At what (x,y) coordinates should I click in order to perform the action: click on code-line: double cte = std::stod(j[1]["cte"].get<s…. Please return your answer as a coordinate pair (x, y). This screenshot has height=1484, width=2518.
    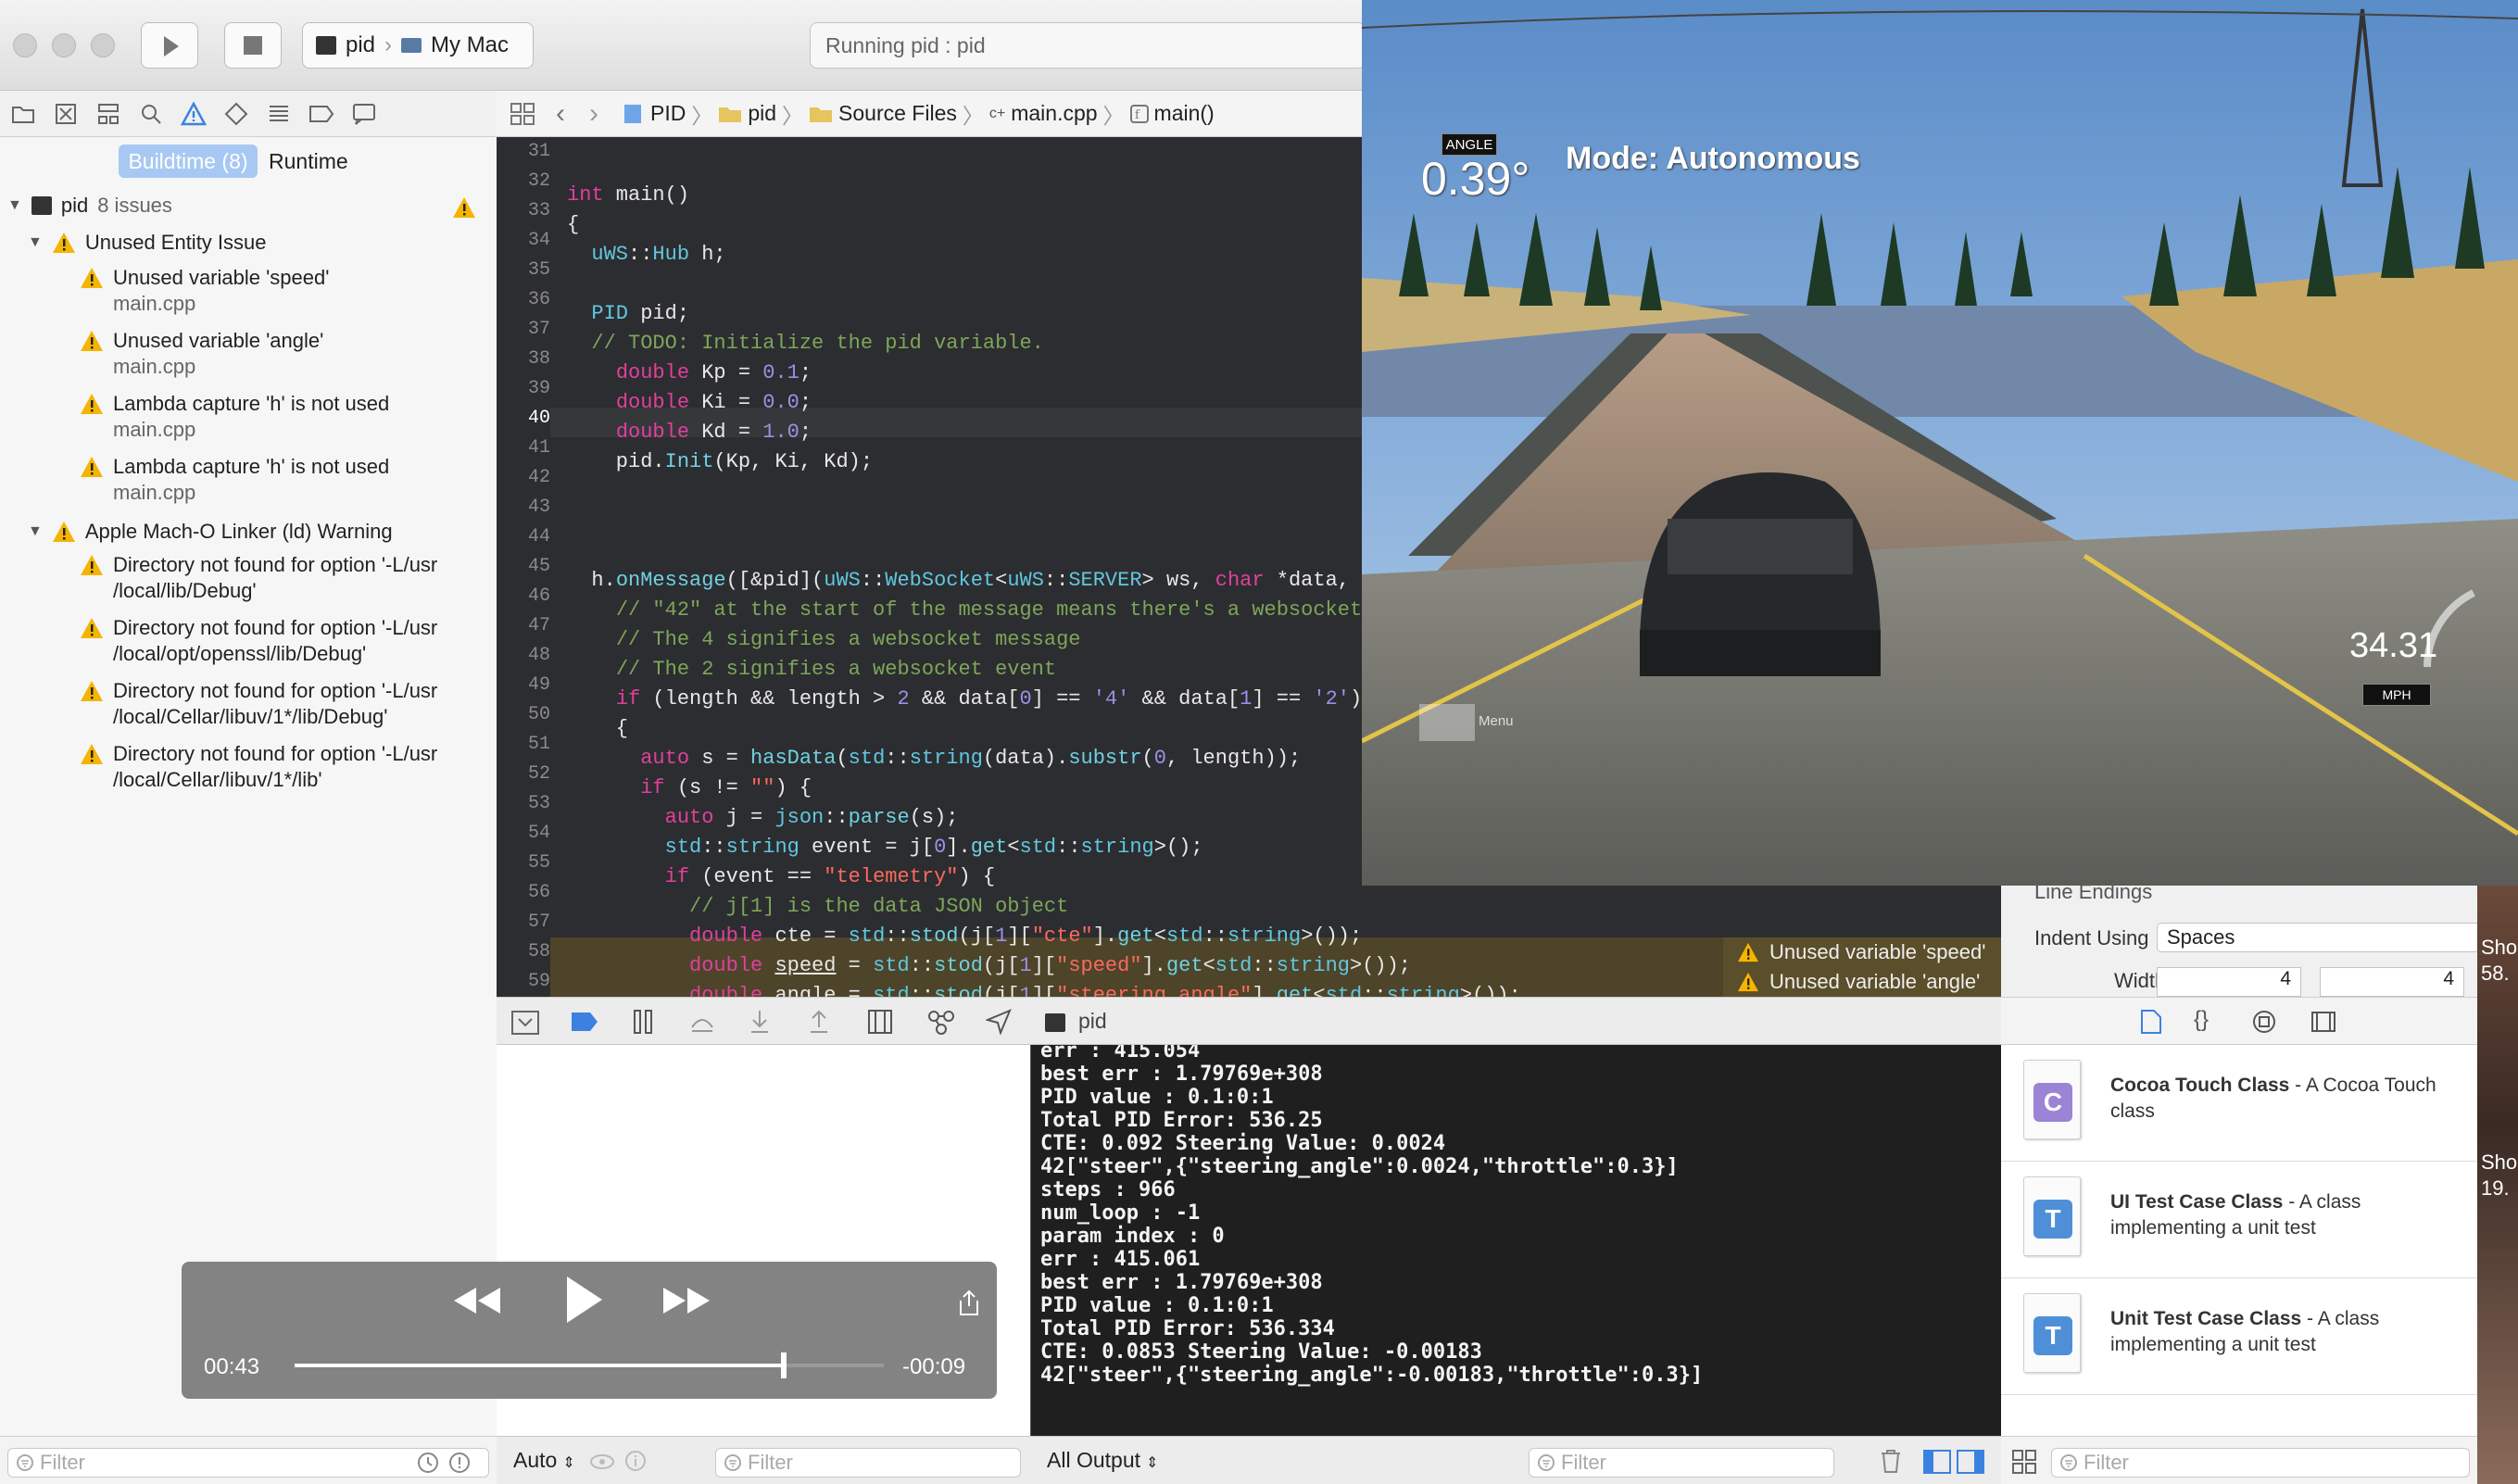
    Looking at the image, I should click on (1026, 936).